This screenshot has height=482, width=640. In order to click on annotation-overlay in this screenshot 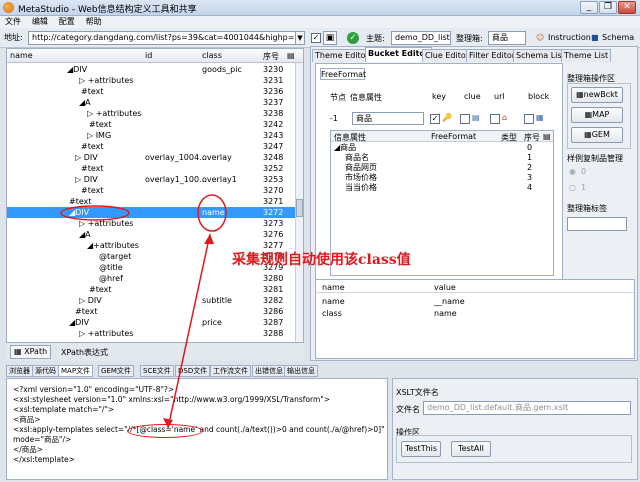, I will do `click(143, 311)`.